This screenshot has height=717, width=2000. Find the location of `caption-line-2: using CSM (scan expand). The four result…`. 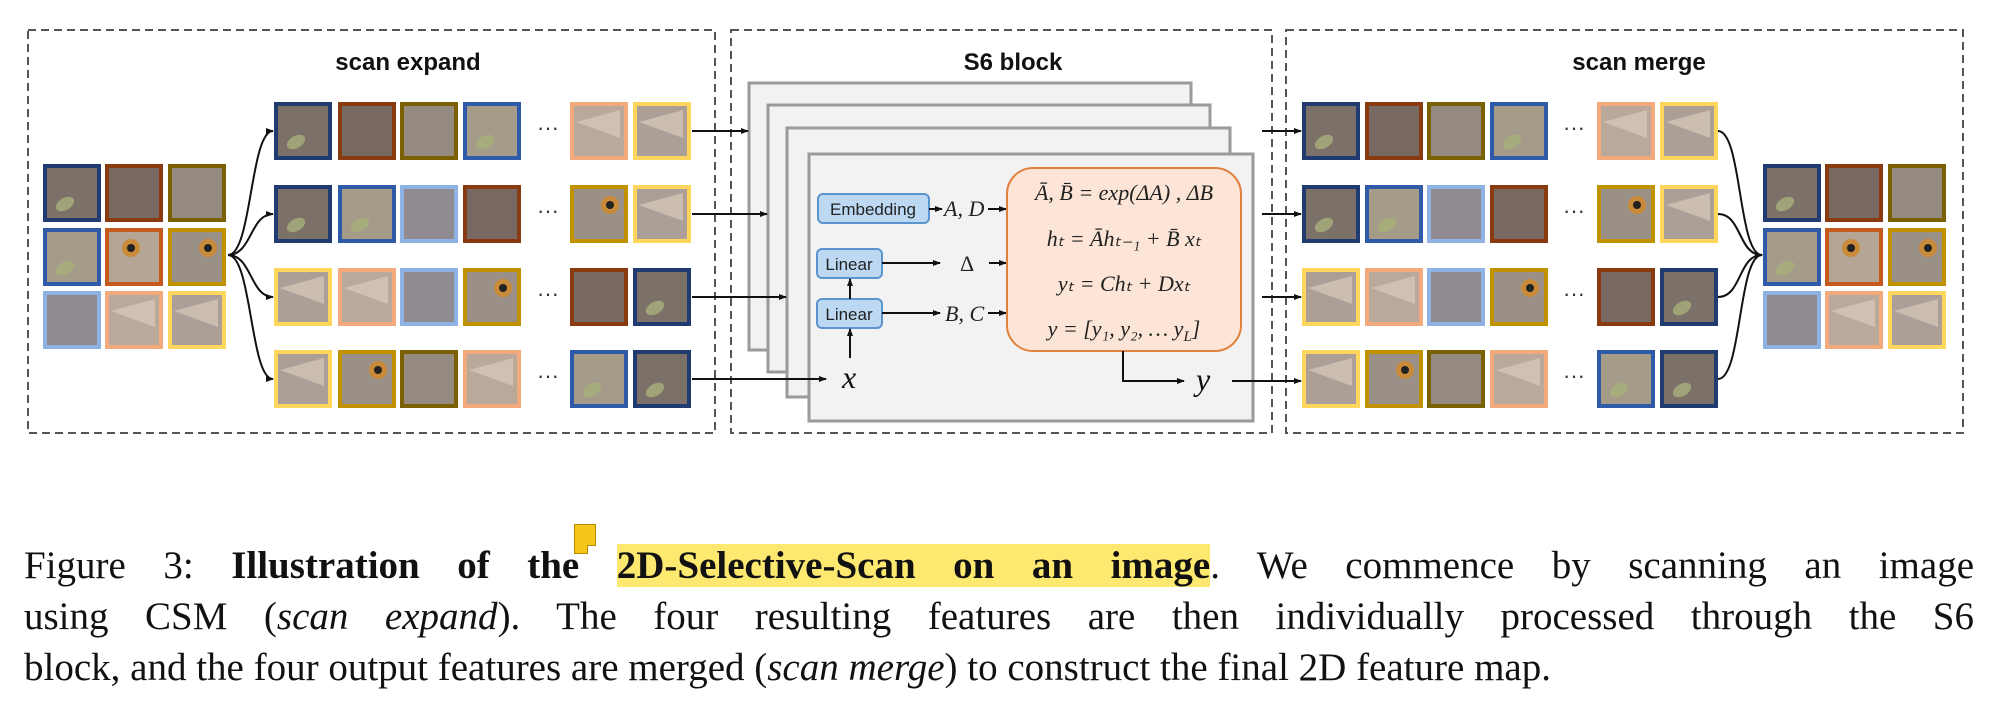

caption-line-2: using CSM (scan expand). The four result… is located at coordinates (999, 616).